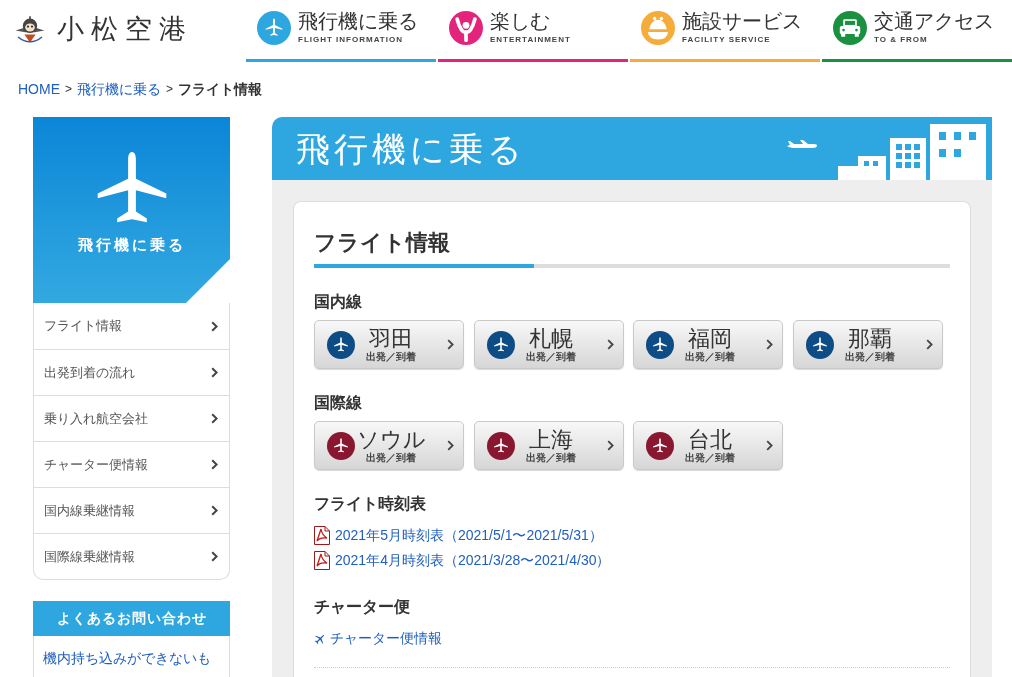 The height and width of the screenshot is (677, 1012). I want to click on nav-tab: 楽しむ ENTERTAINMENT, so click(533, 31).